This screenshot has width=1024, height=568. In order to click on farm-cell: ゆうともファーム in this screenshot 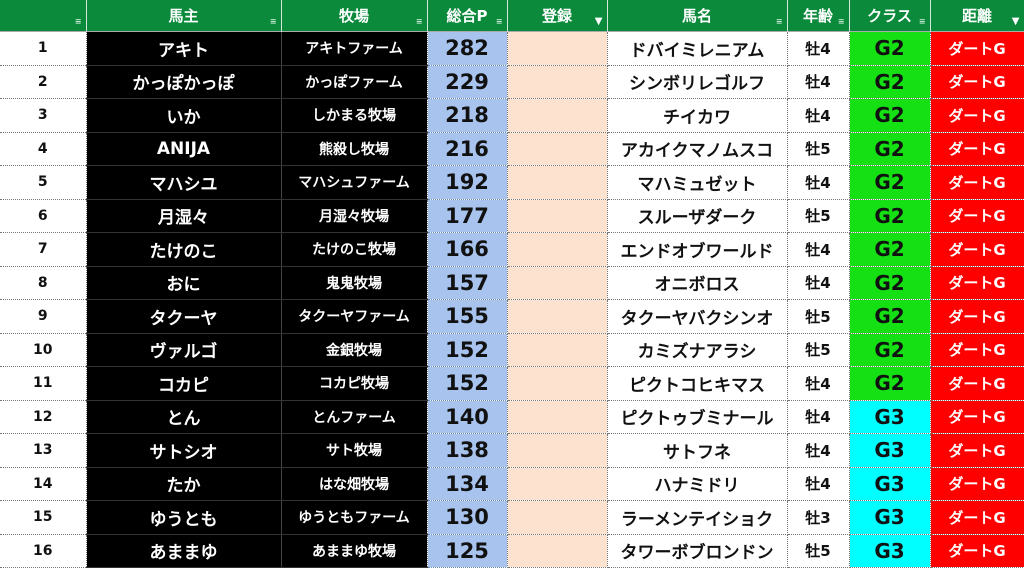, I will do `click(354, 517)`.